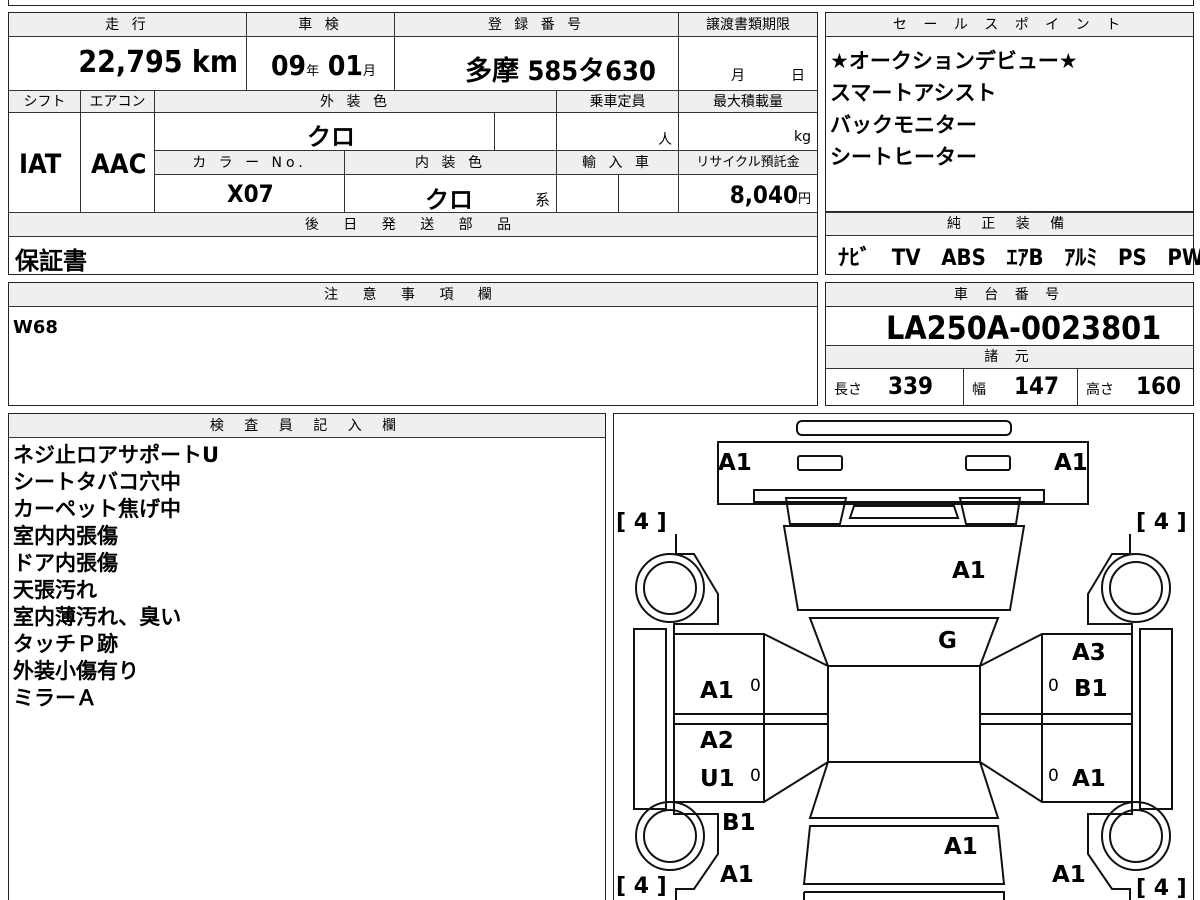  I want to click on recycle-value: 8,040, so click(763, 195).